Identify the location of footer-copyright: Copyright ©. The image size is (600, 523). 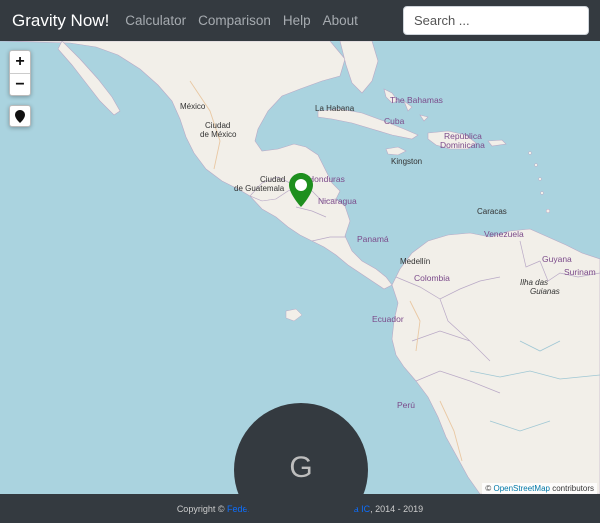
(200, 508).